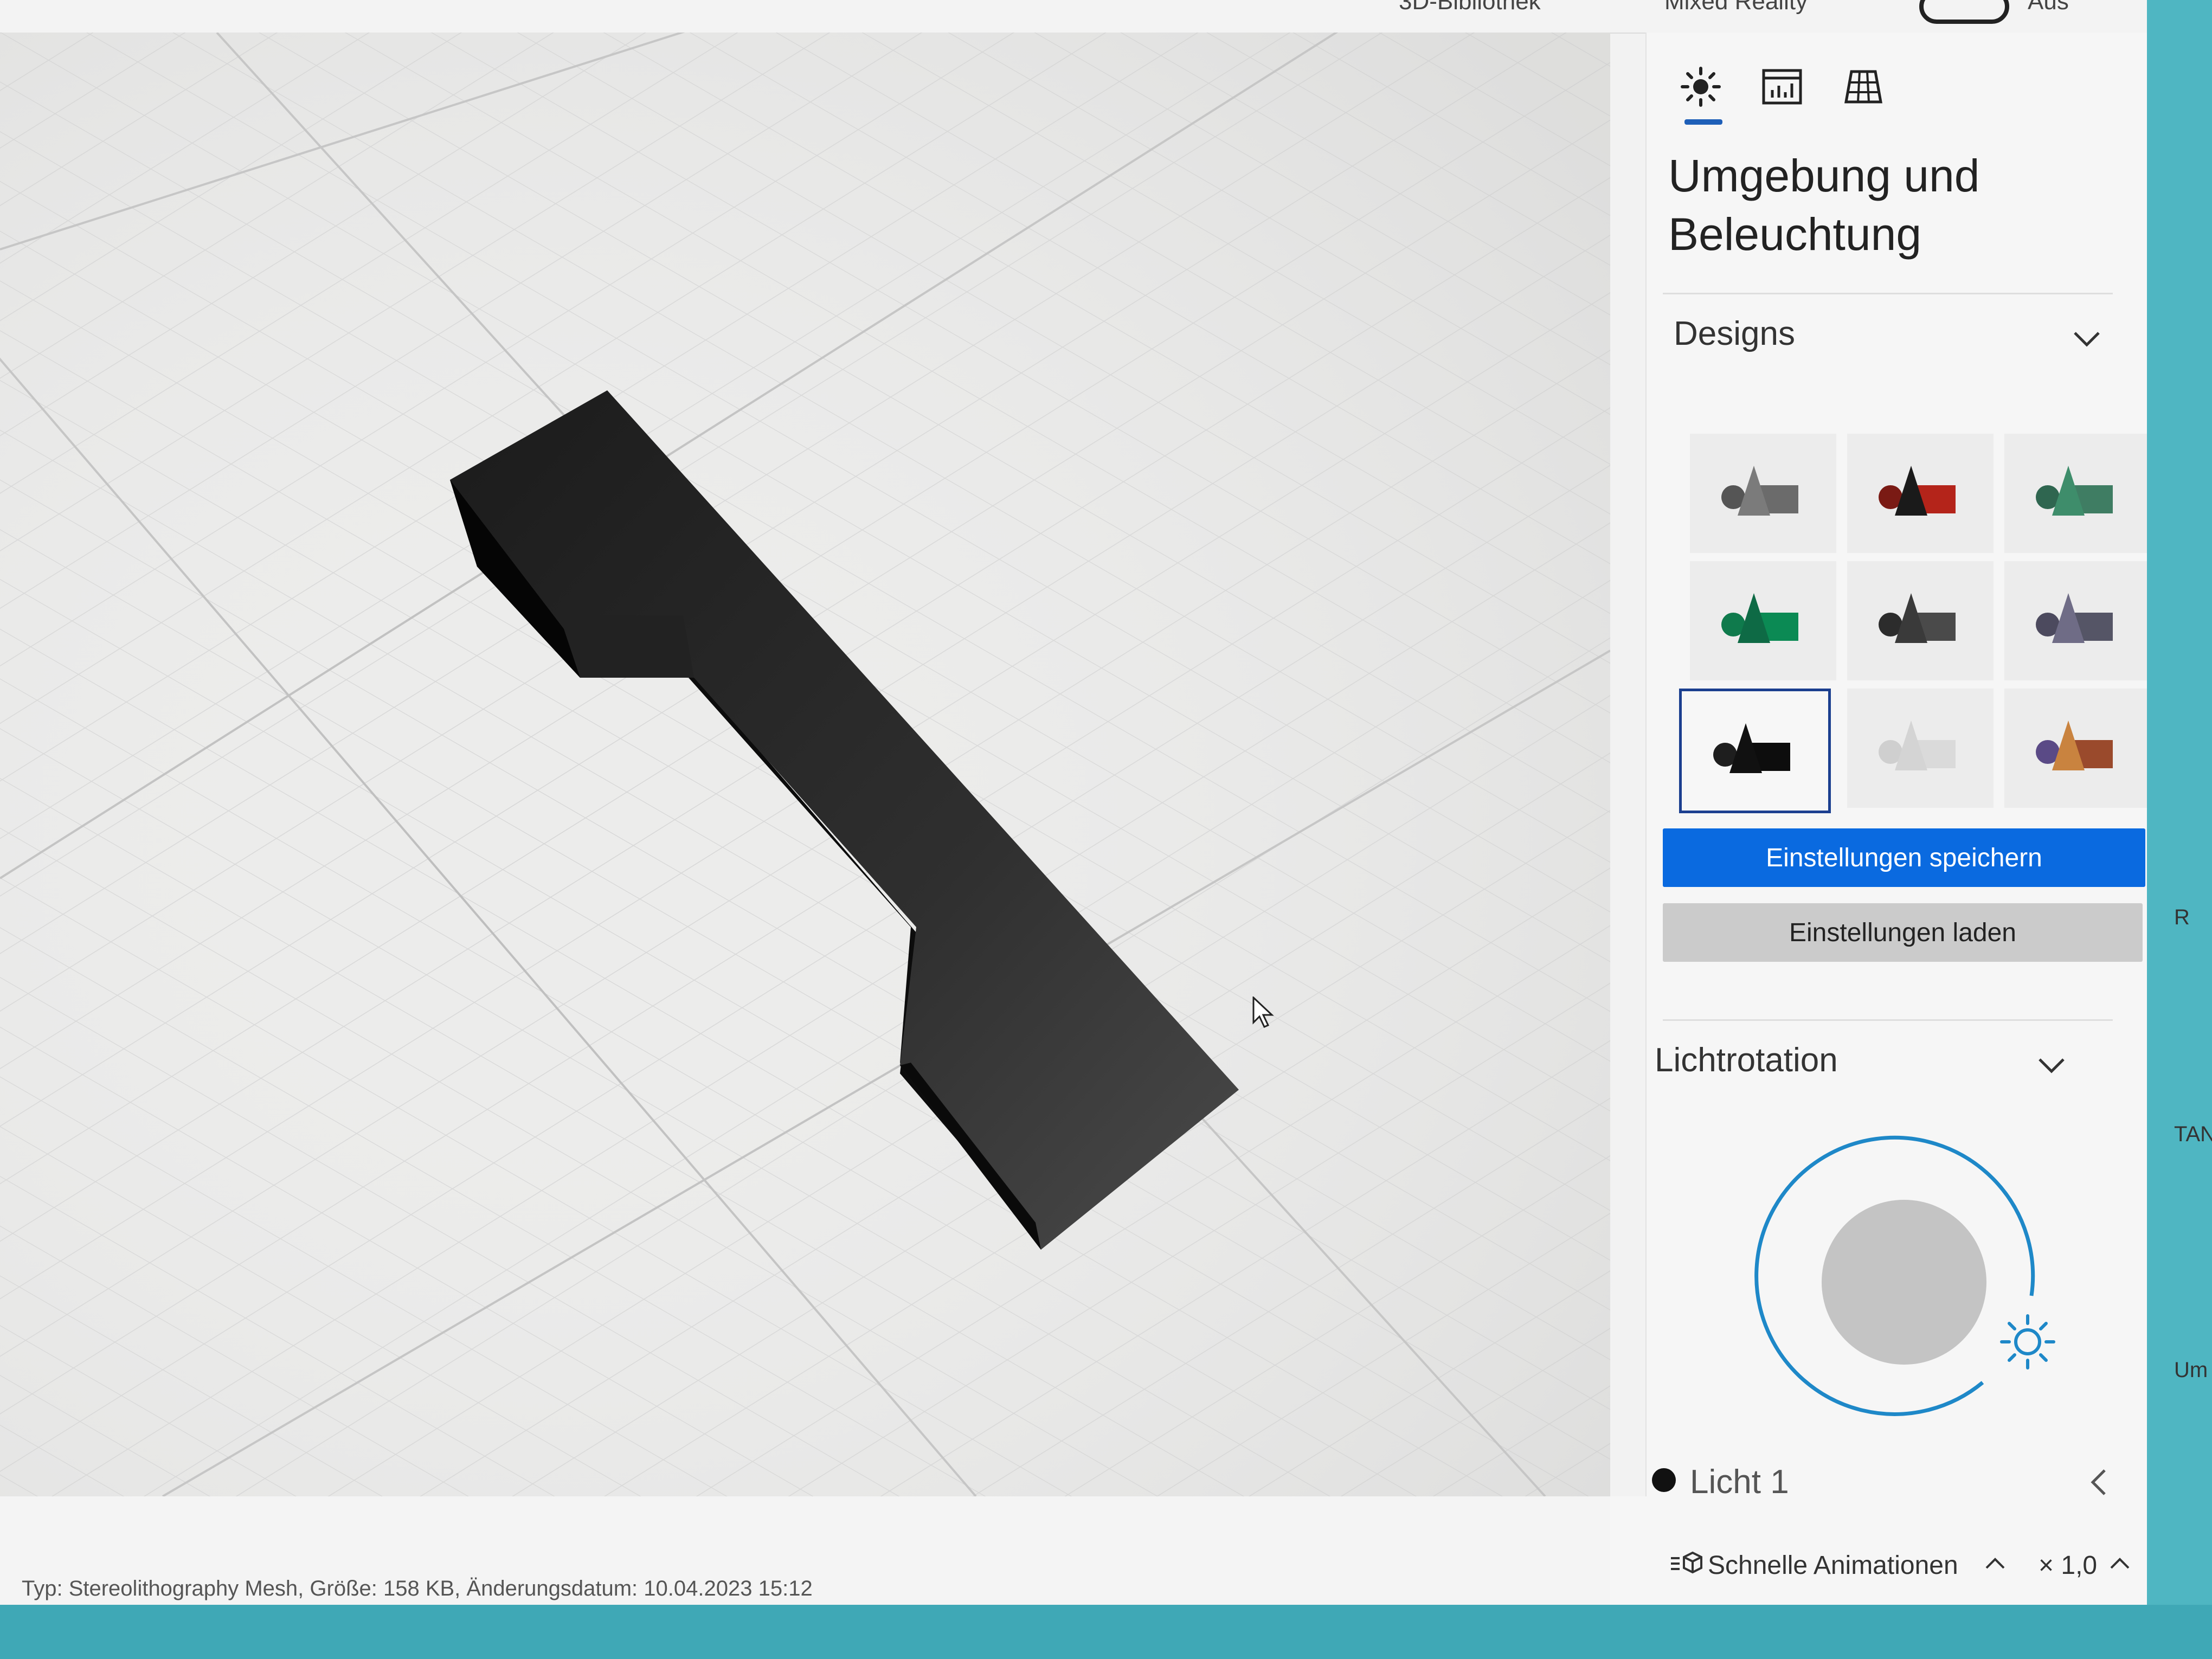 The height and width of the screenshot is (1659, 2212). I want to click on sun-icon, so click(1701, 87).